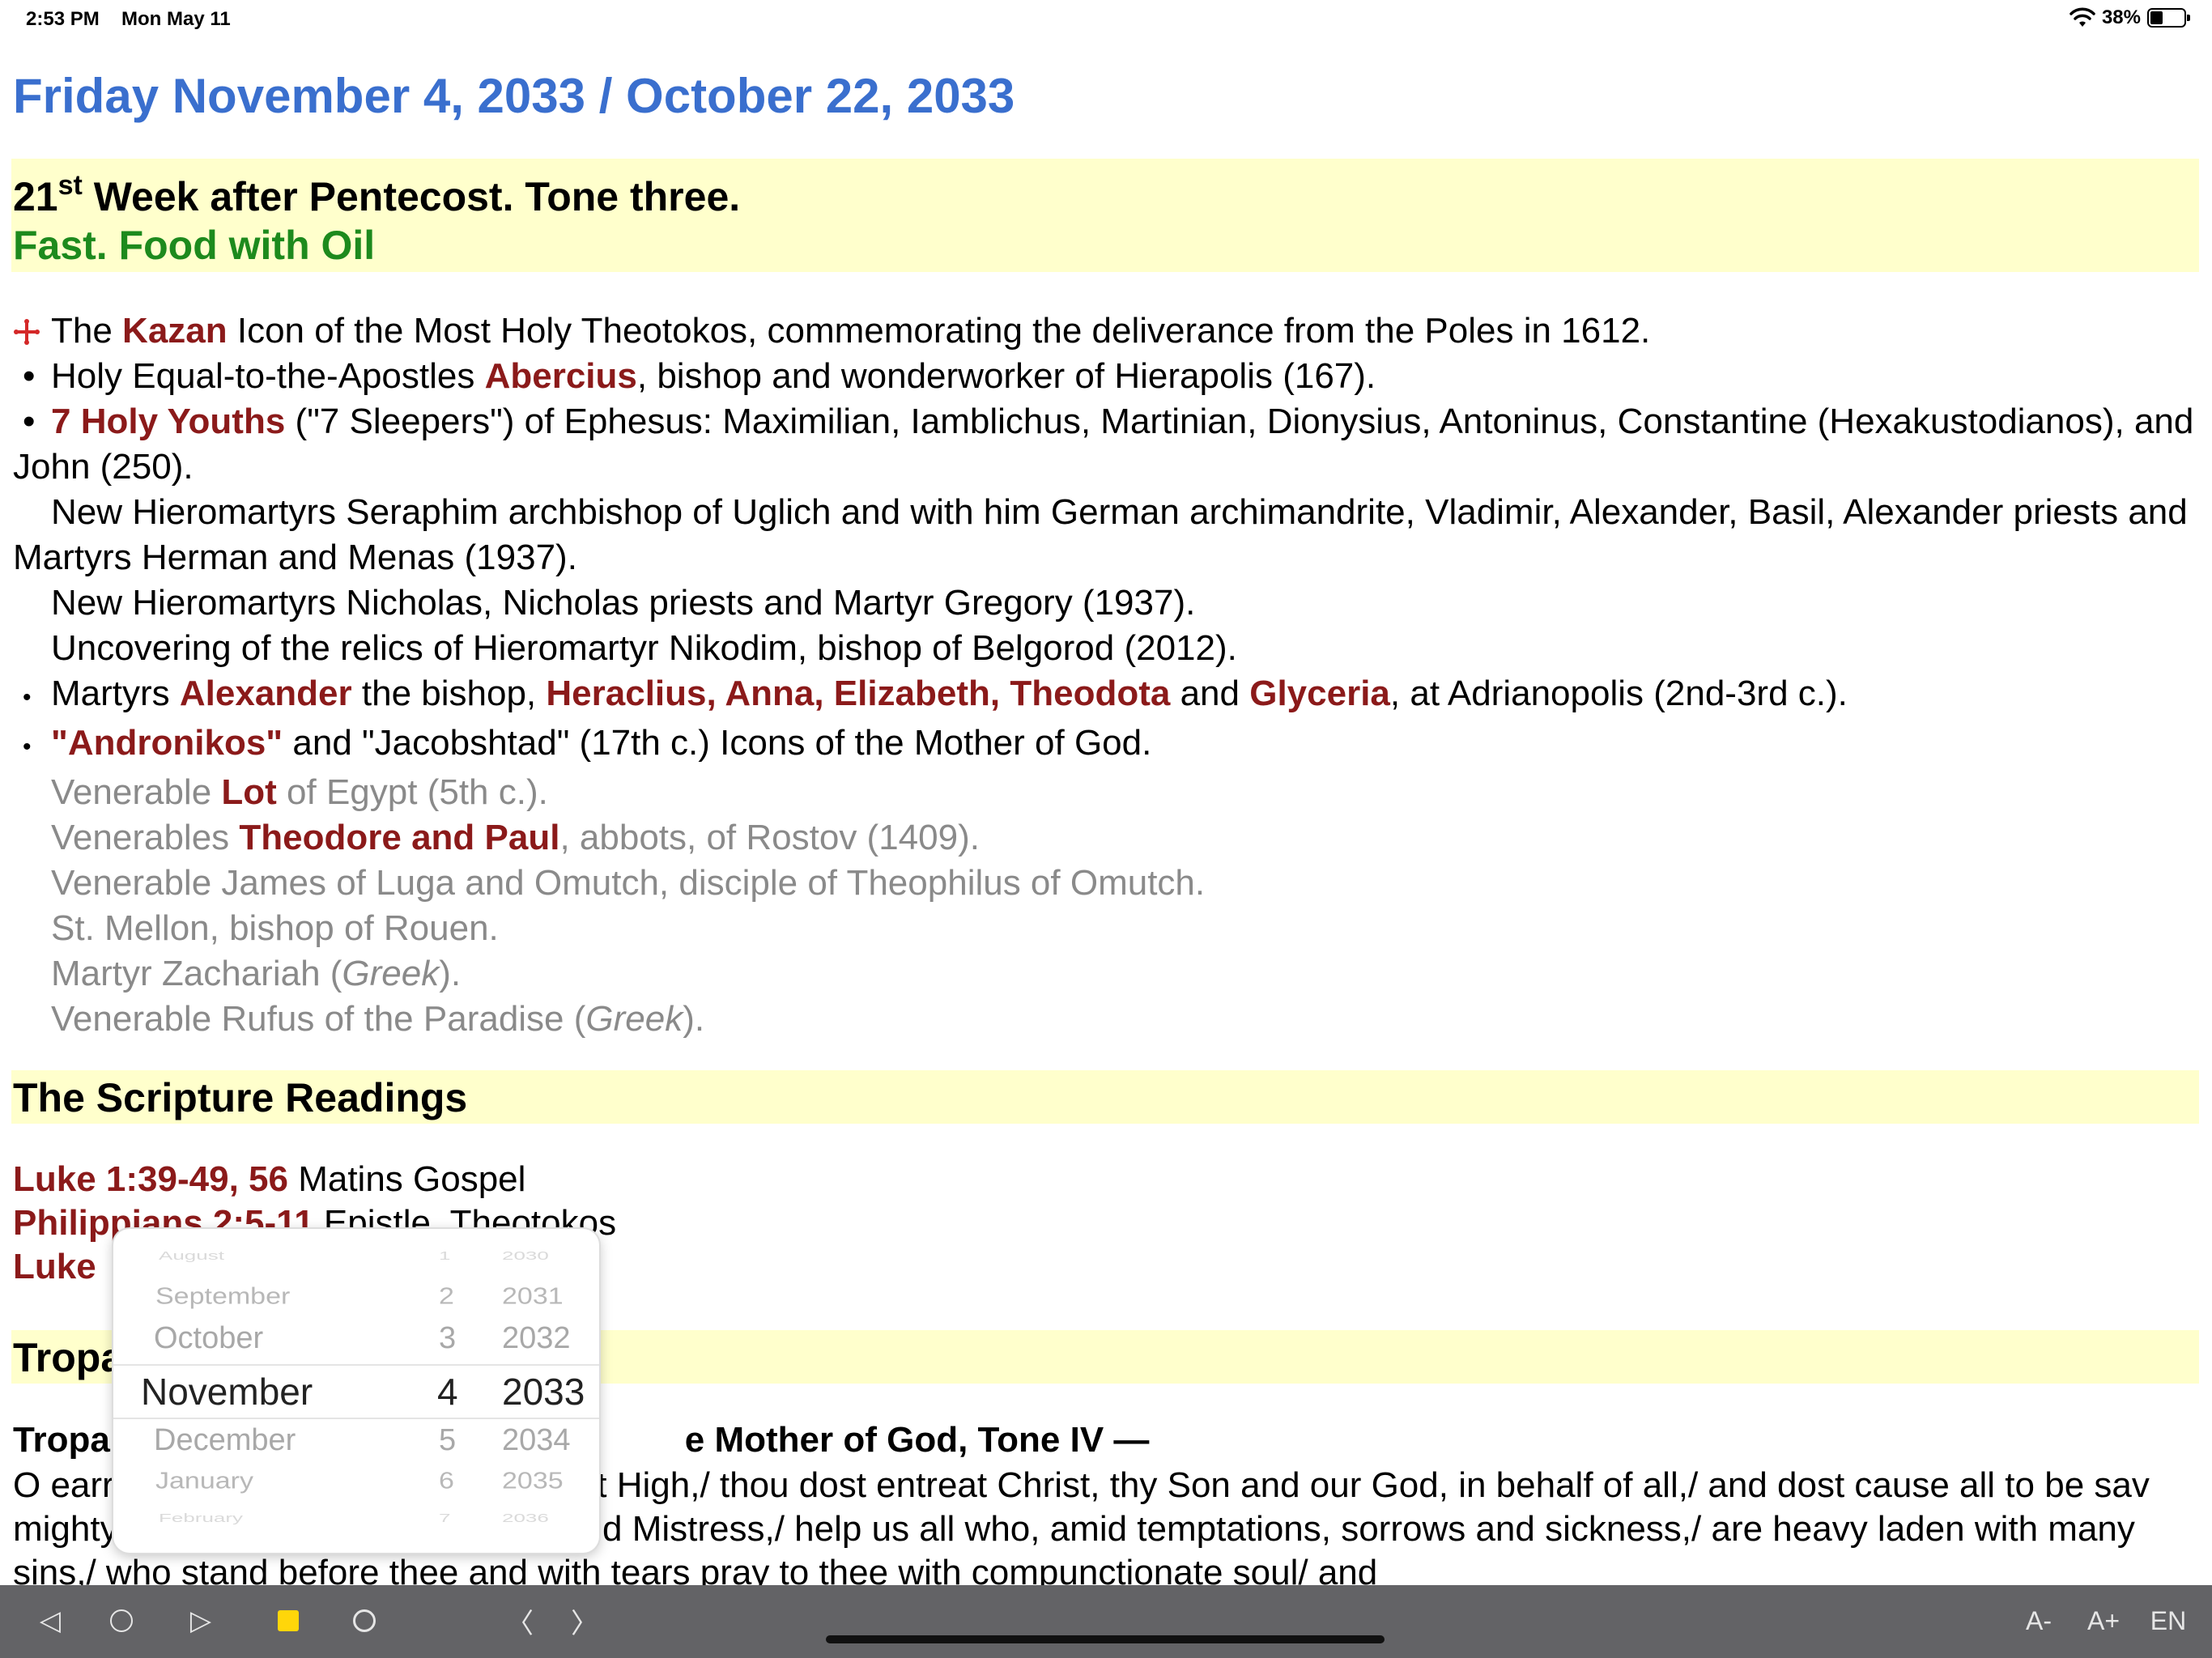 The height and width of the screenshot is (1658, 2212). What do you see at coordinates (2039, 1621) in the screenshot?
I see `font-decrease-button: A-` at bounding box center [2039, 1621].